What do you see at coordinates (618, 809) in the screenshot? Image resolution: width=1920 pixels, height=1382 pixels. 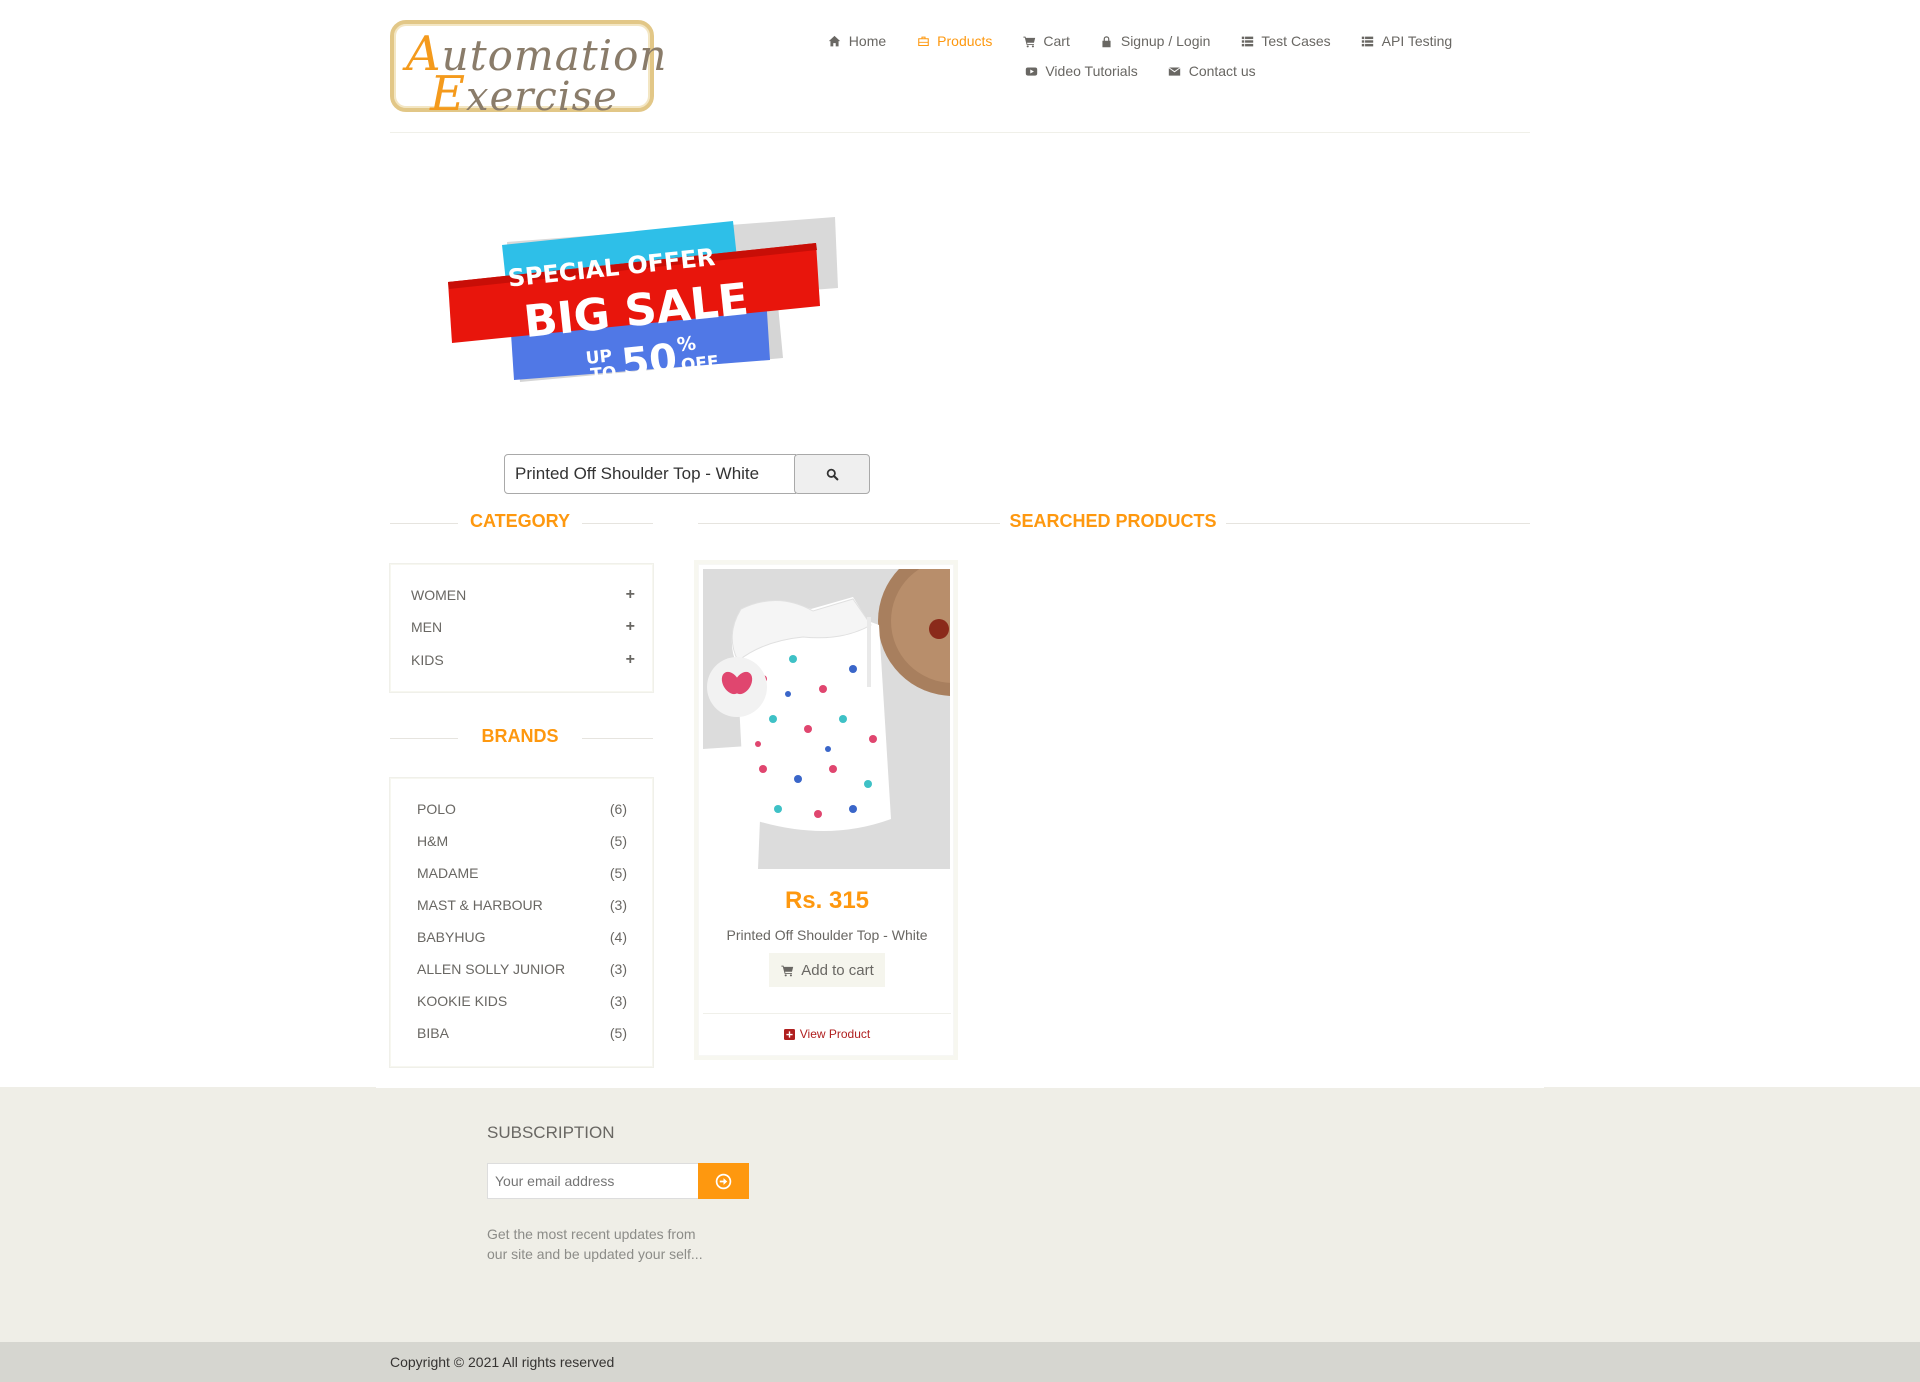 I see `brand-count: (6)` at bounding box center [618, 809].